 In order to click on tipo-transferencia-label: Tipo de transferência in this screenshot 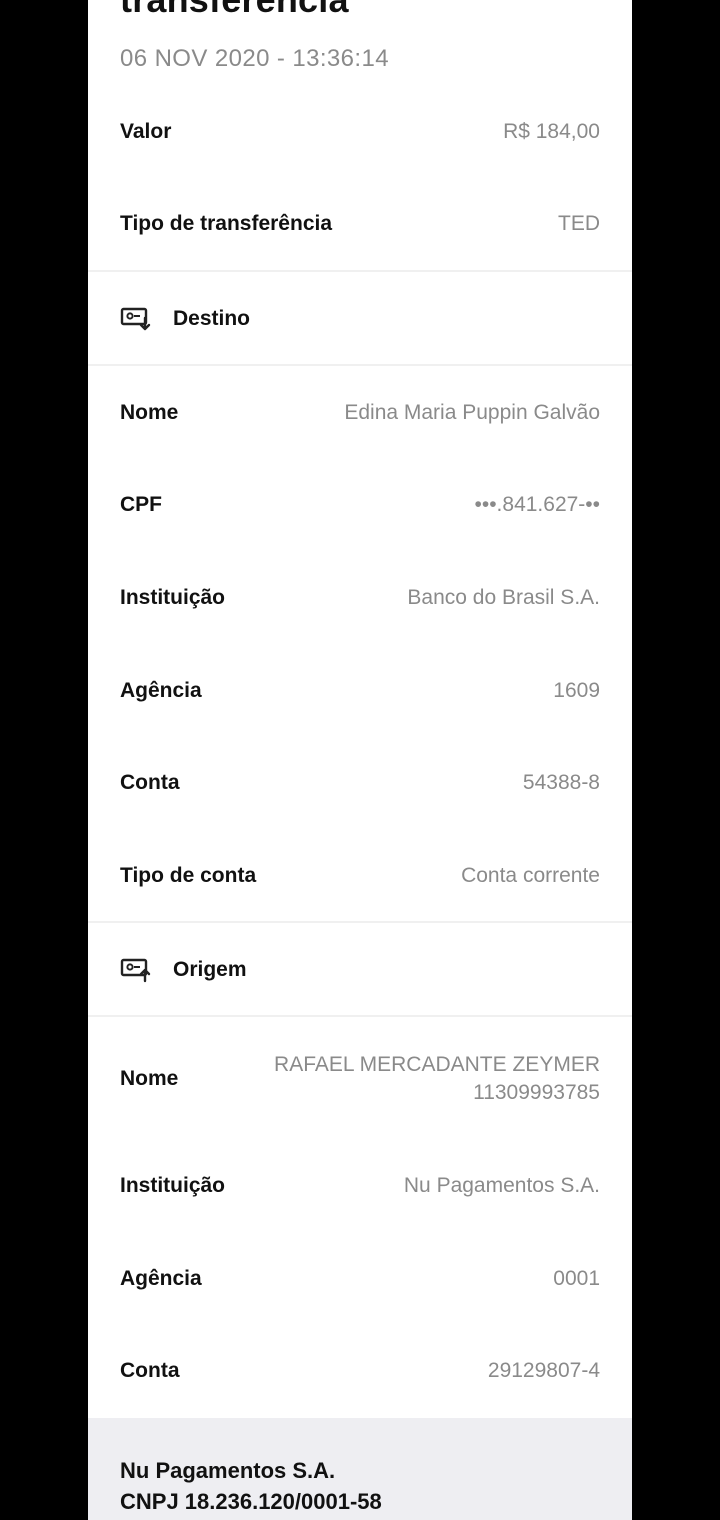, I will do `click(226, 223)`.